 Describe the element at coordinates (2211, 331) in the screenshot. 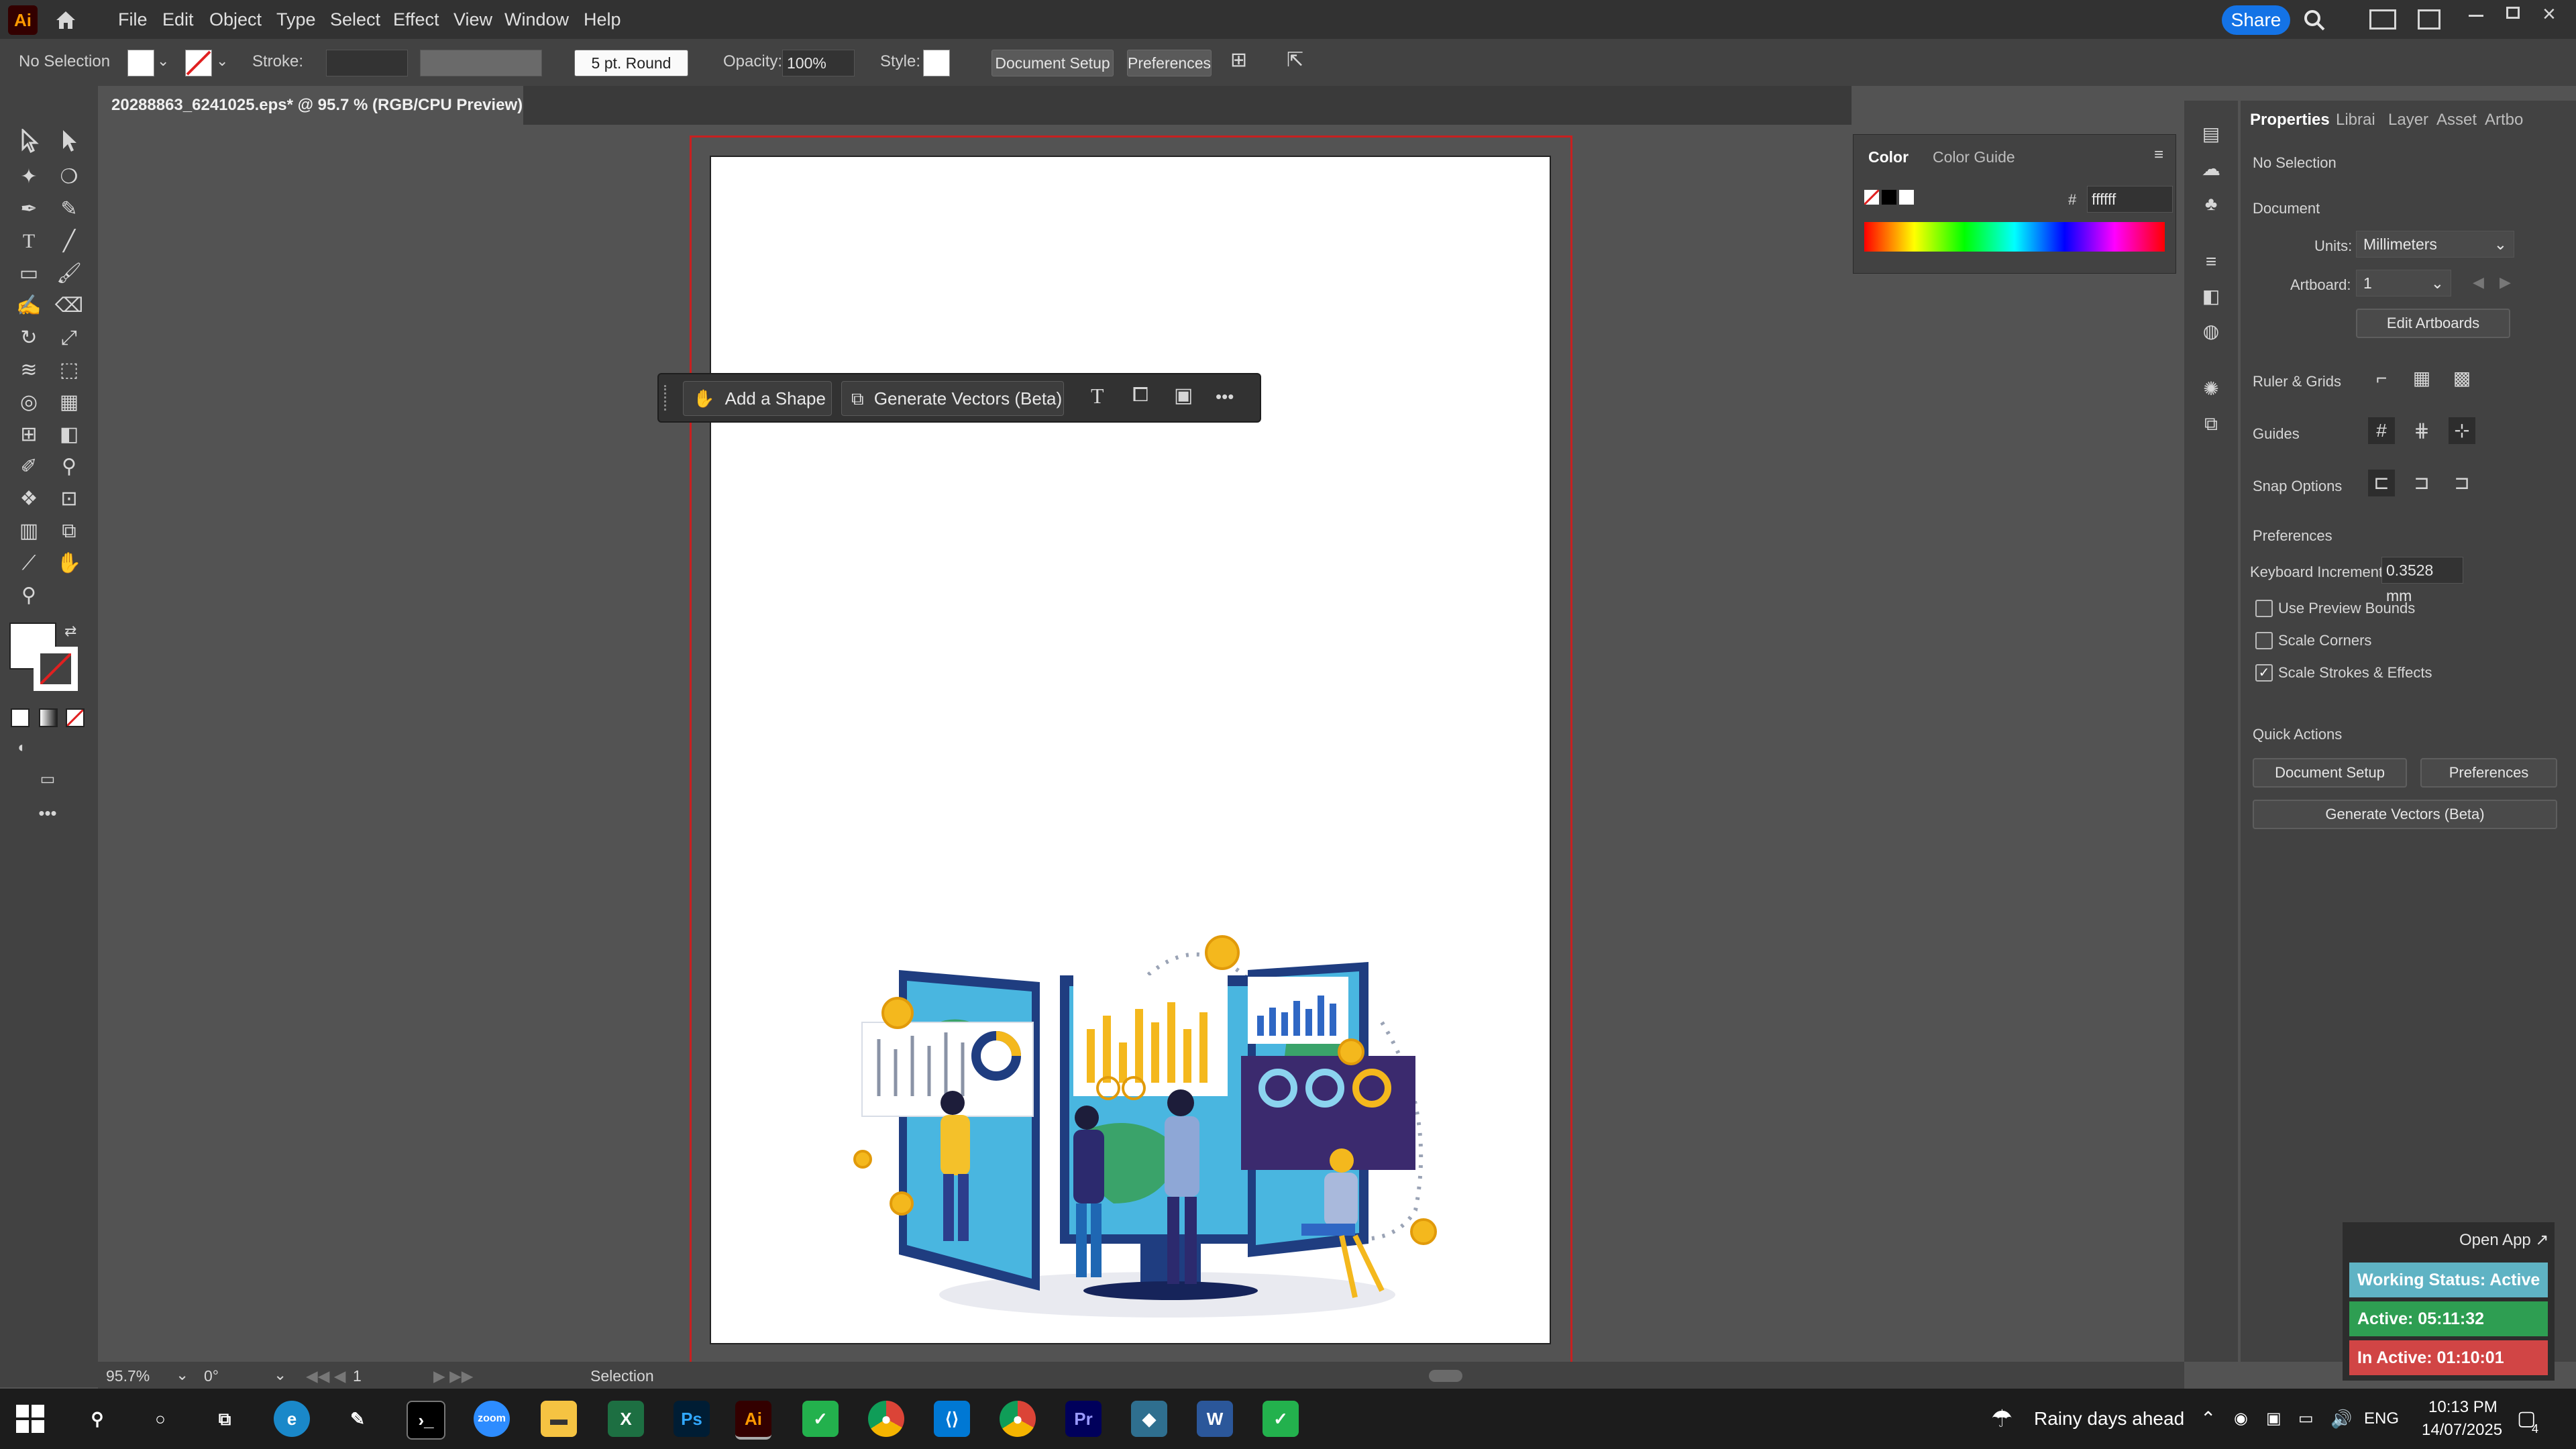

I see `appearance-icon: ◍` at that location.